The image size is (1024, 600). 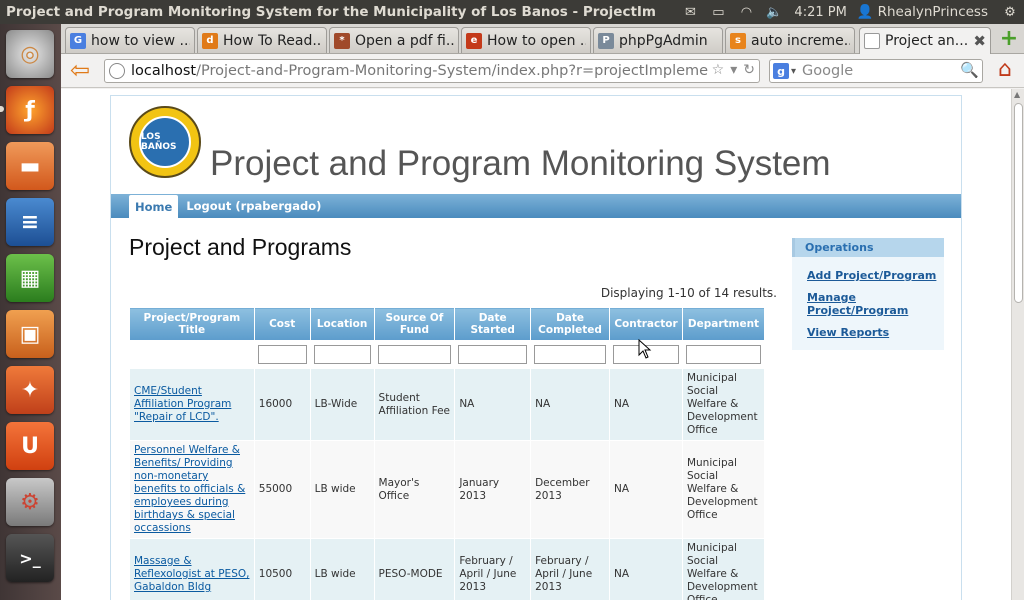 What do you see at coordinates (969, 70) in the screenshot?
I see `search-icon: 🔍` at bounding box center [969, 70].